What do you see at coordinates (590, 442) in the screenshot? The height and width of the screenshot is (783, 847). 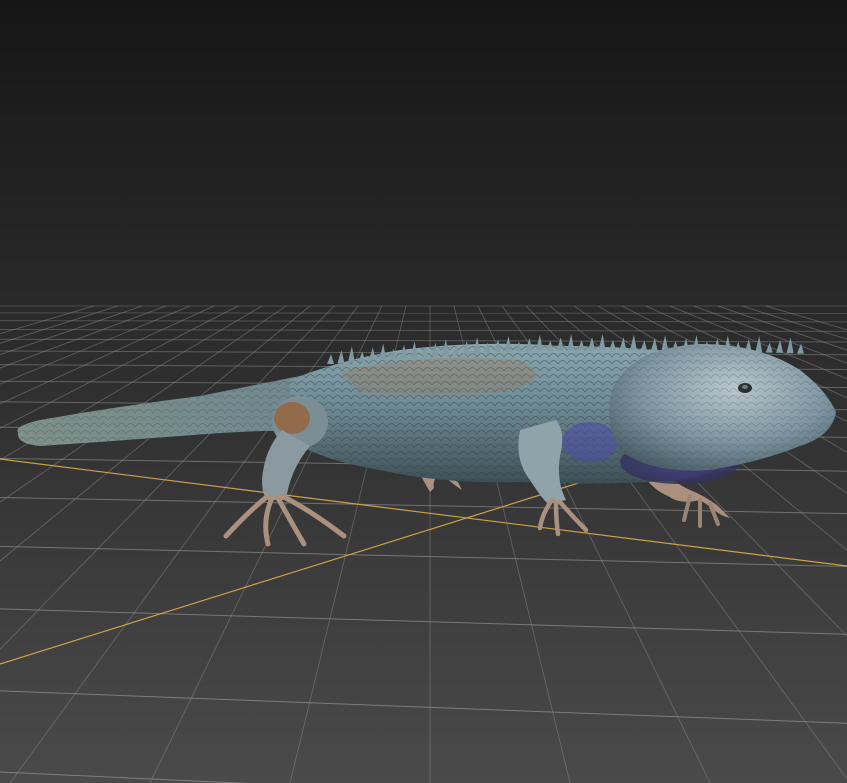 I see `shoulder-patch` at bounding box center [590, 442].